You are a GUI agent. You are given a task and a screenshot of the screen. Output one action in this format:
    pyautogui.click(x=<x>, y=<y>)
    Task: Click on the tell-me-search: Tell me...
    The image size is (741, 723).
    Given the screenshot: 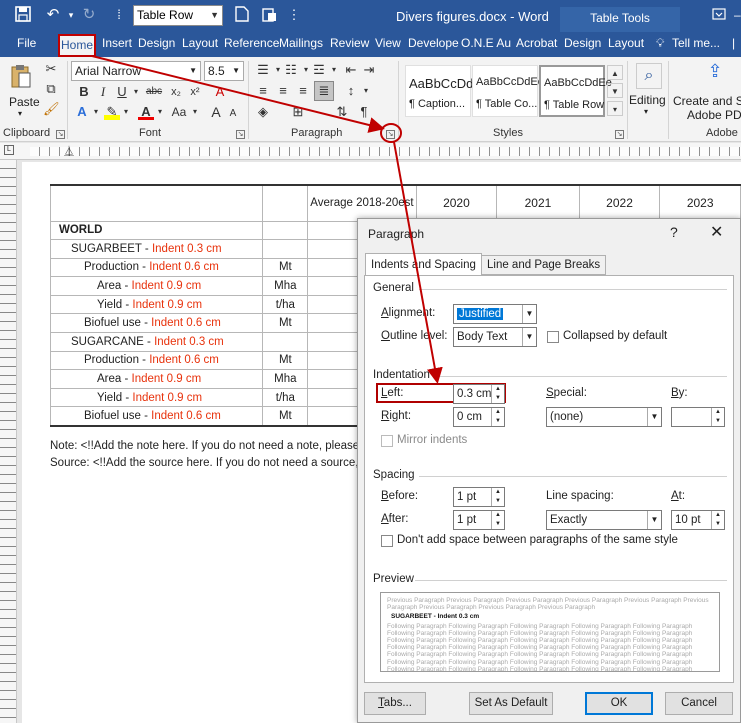 What is the action you would take?
    pyautogui.click(x=696, y=43)
    